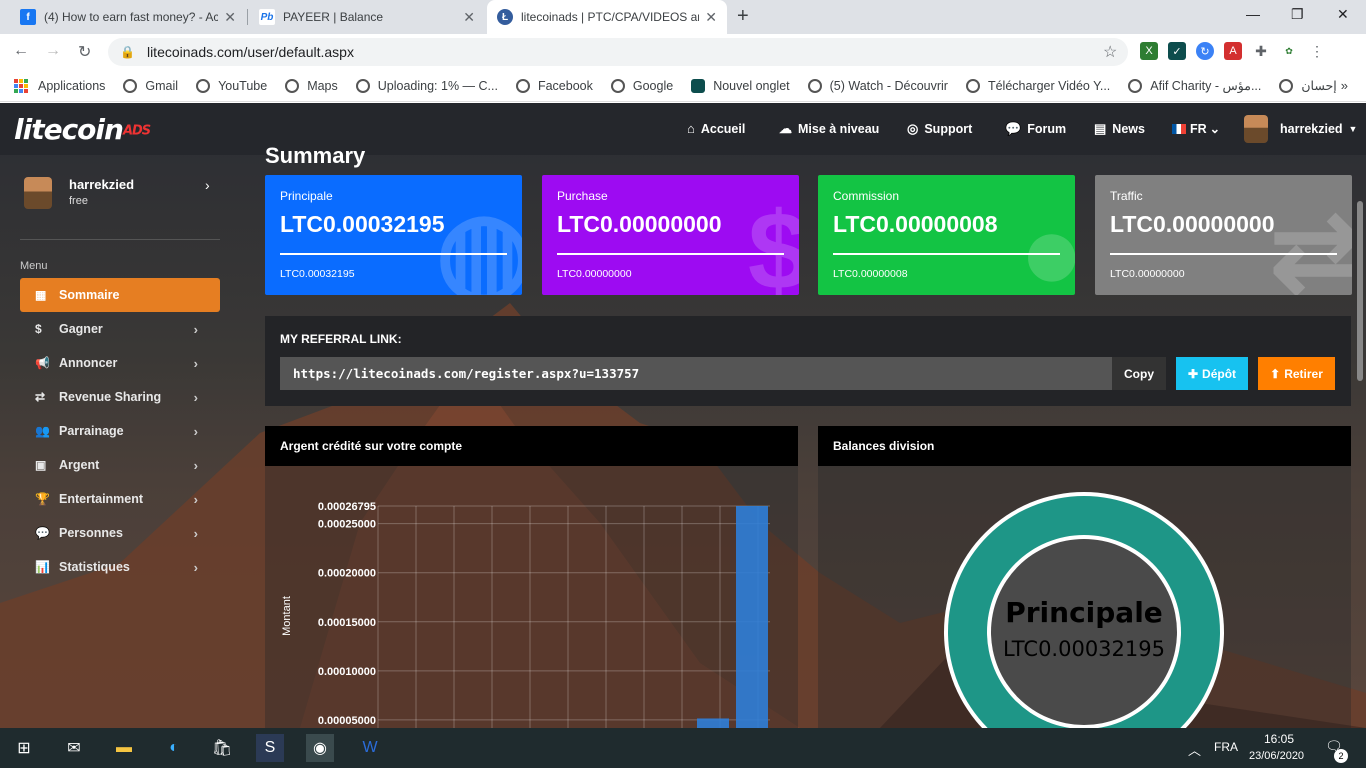 The image size is (1366, 768). I want to click on site-logo: litecoinADS, so click(82, 129).